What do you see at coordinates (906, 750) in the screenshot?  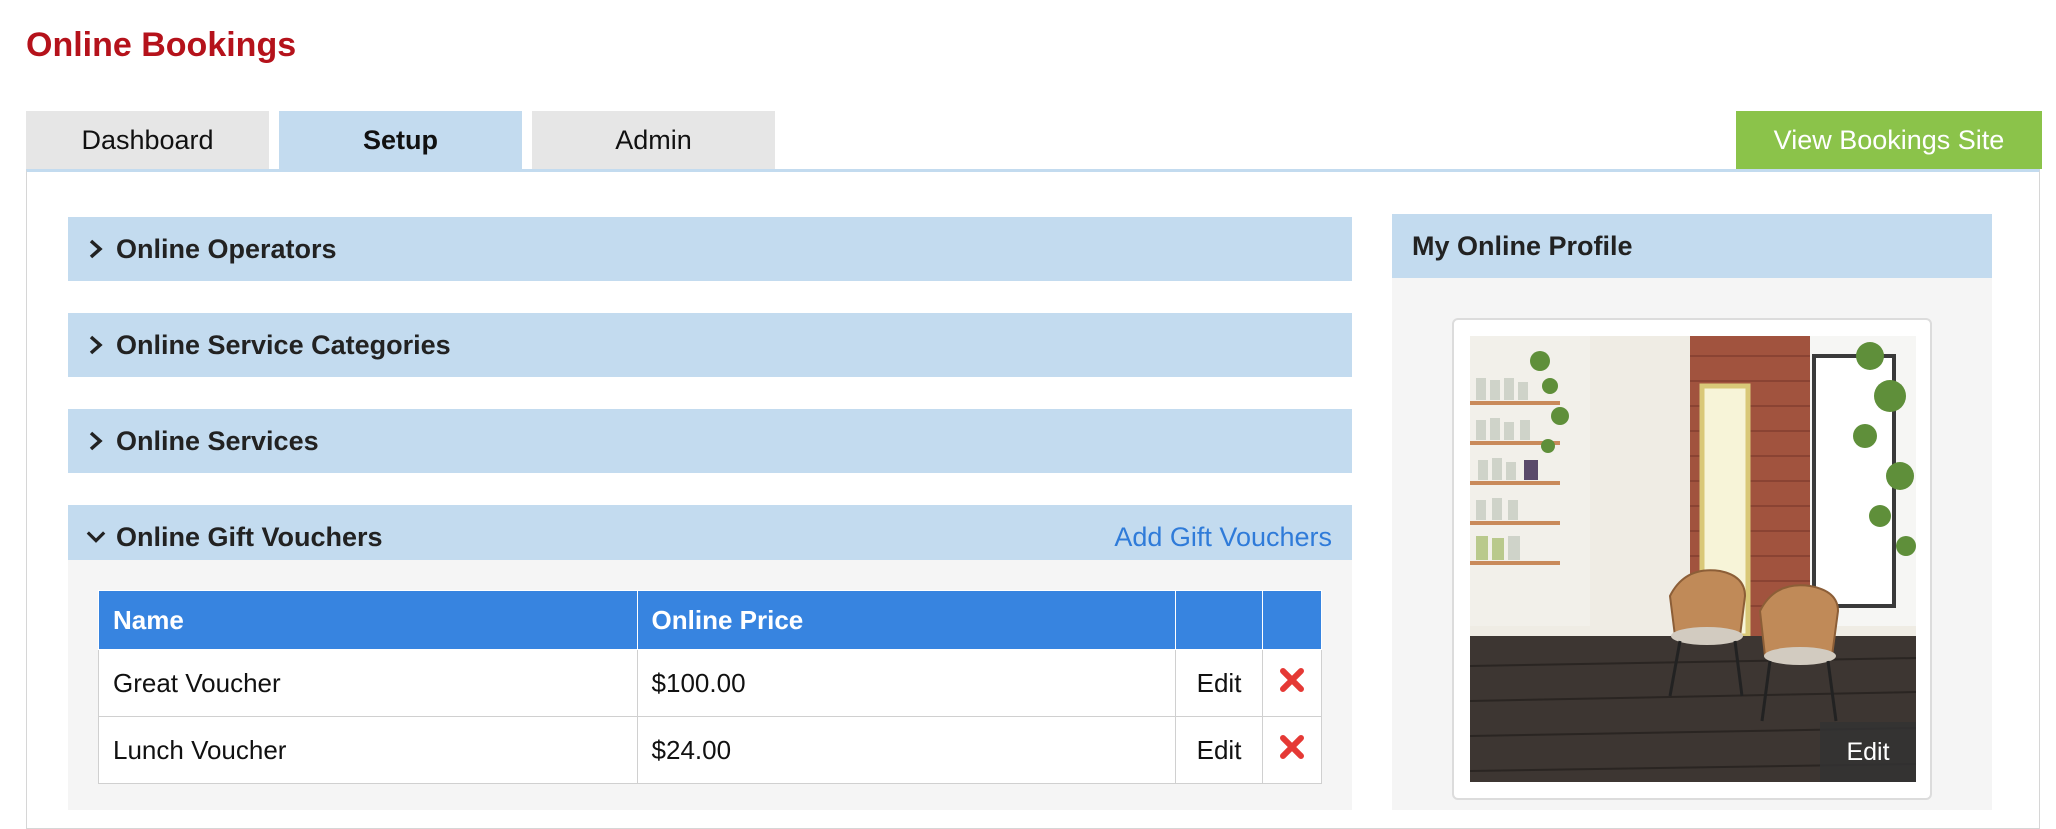 I see `voucher-price: $24.00` at bounding box center [906, 750].